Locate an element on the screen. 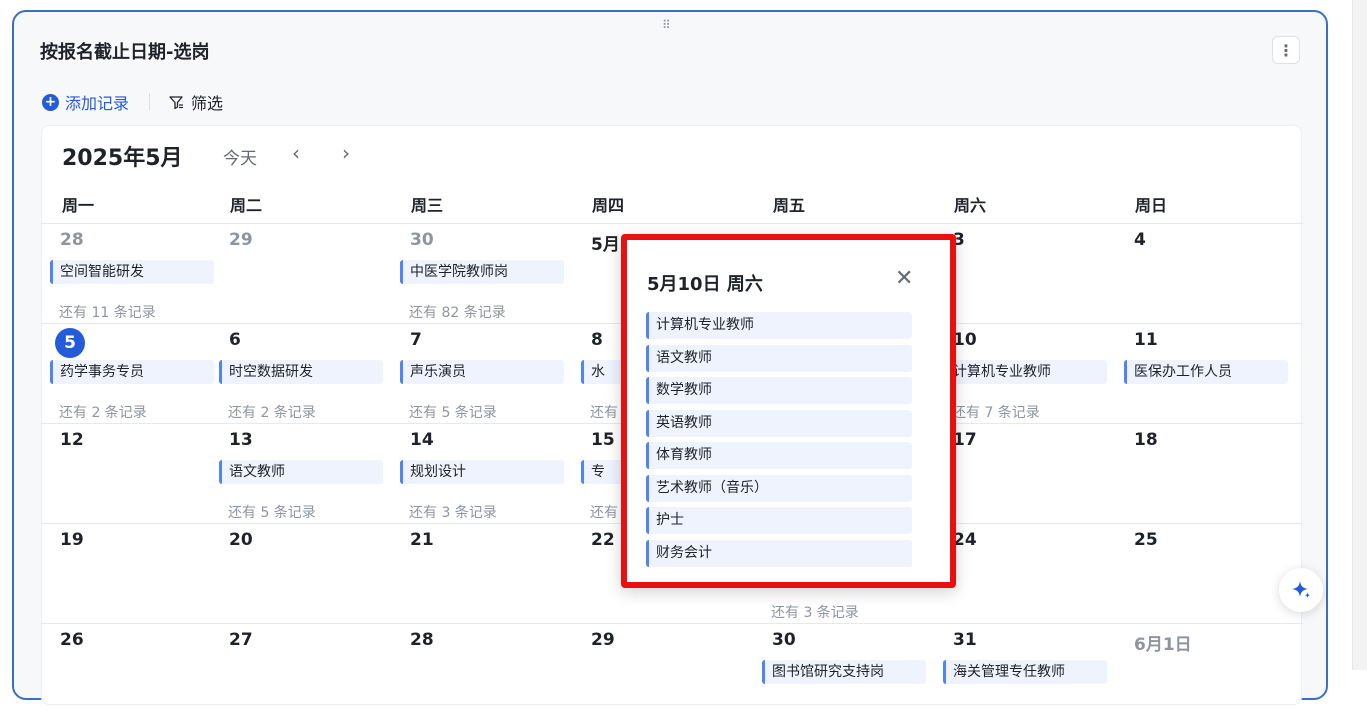  day-number: 20 is located at coordinates (241, 540).